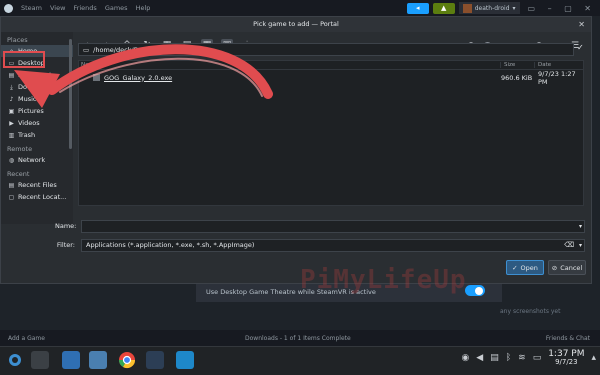  What do you see at coordinates (71, 360) in the screenshot?
I see `discover-icon` at bounding box center [71, 360].